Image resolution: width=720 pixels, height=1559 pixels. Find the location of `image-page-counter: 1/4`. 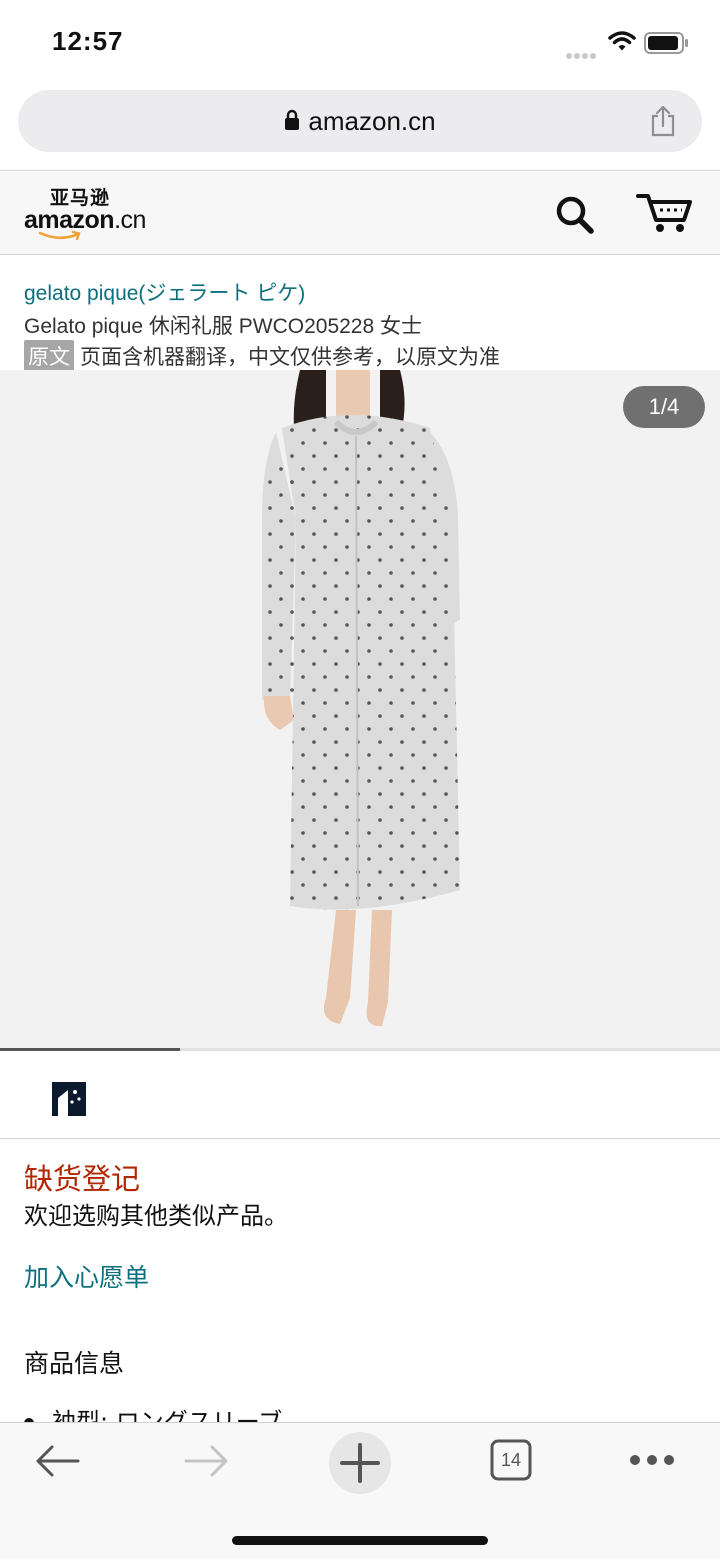

image-page-counter: 1/4 is located at coordinates (664, 407).